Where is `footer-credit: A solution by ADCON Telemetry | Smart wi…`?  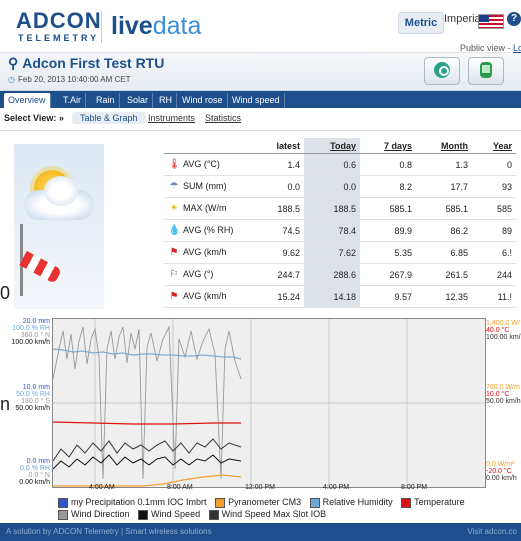 footer-credit: A solution by ADCON Telemetry | Smart wi… is located at coordinates (109, 531).